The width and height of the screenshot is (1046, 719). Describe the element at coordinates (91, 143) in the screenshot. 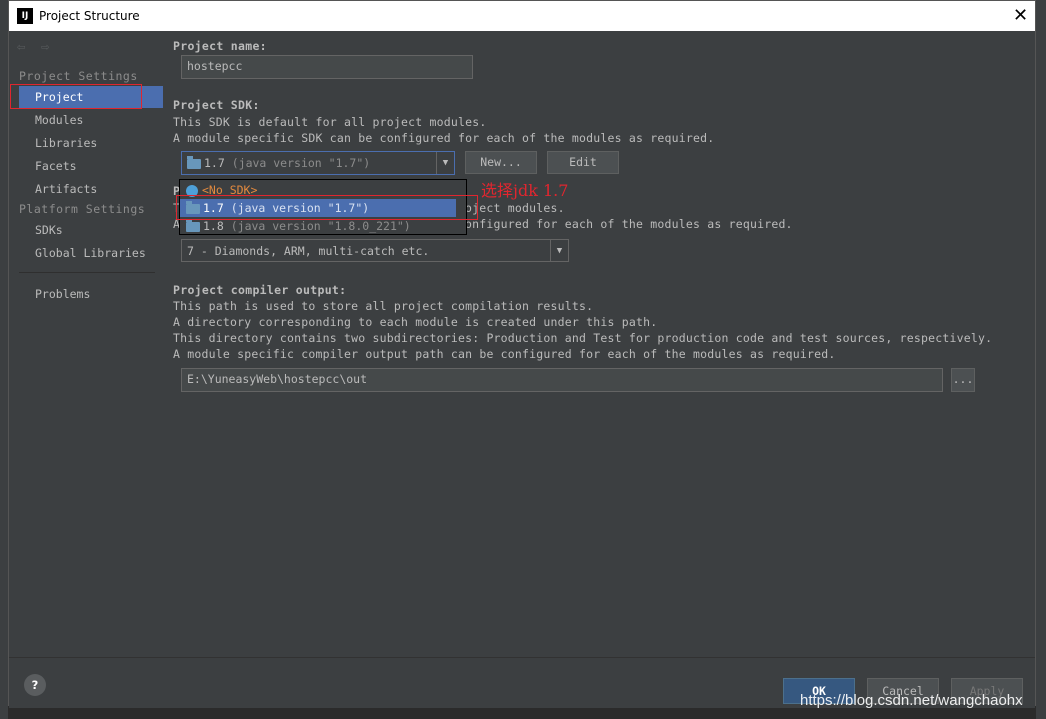

I see `sidebar-item-libraries: Libraries` at that location.